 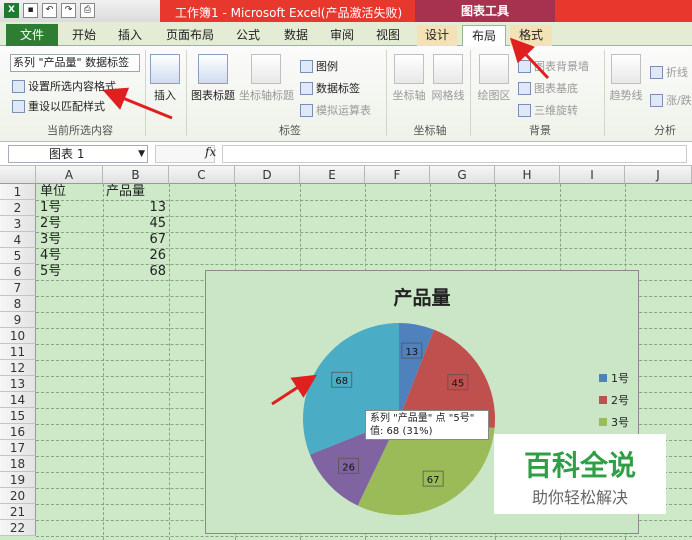 What do you see at coordinates (448, 78) in the screenshot?
I see `gridlines-button: 网格线` at bounding box center [448, 78].